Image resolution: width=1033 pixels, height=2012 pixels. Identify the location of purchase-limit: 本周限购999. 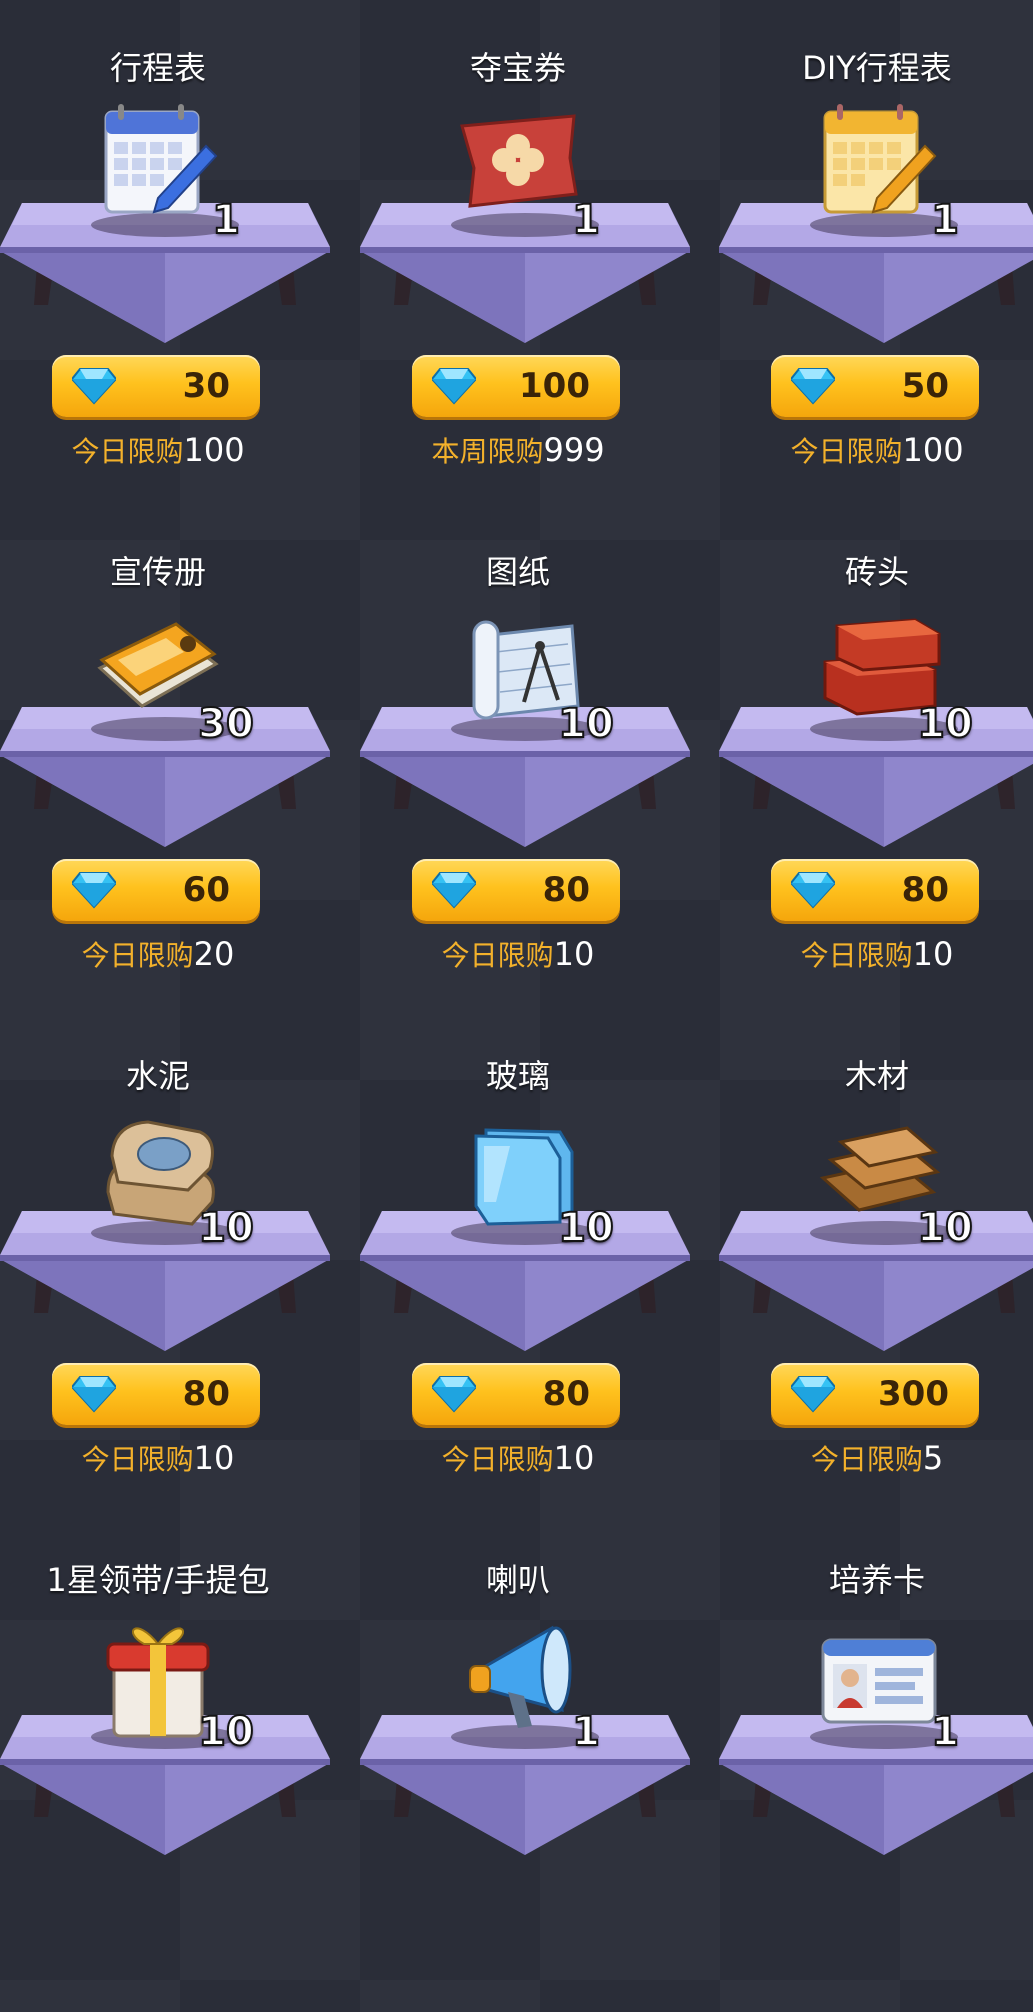
(518, 451).